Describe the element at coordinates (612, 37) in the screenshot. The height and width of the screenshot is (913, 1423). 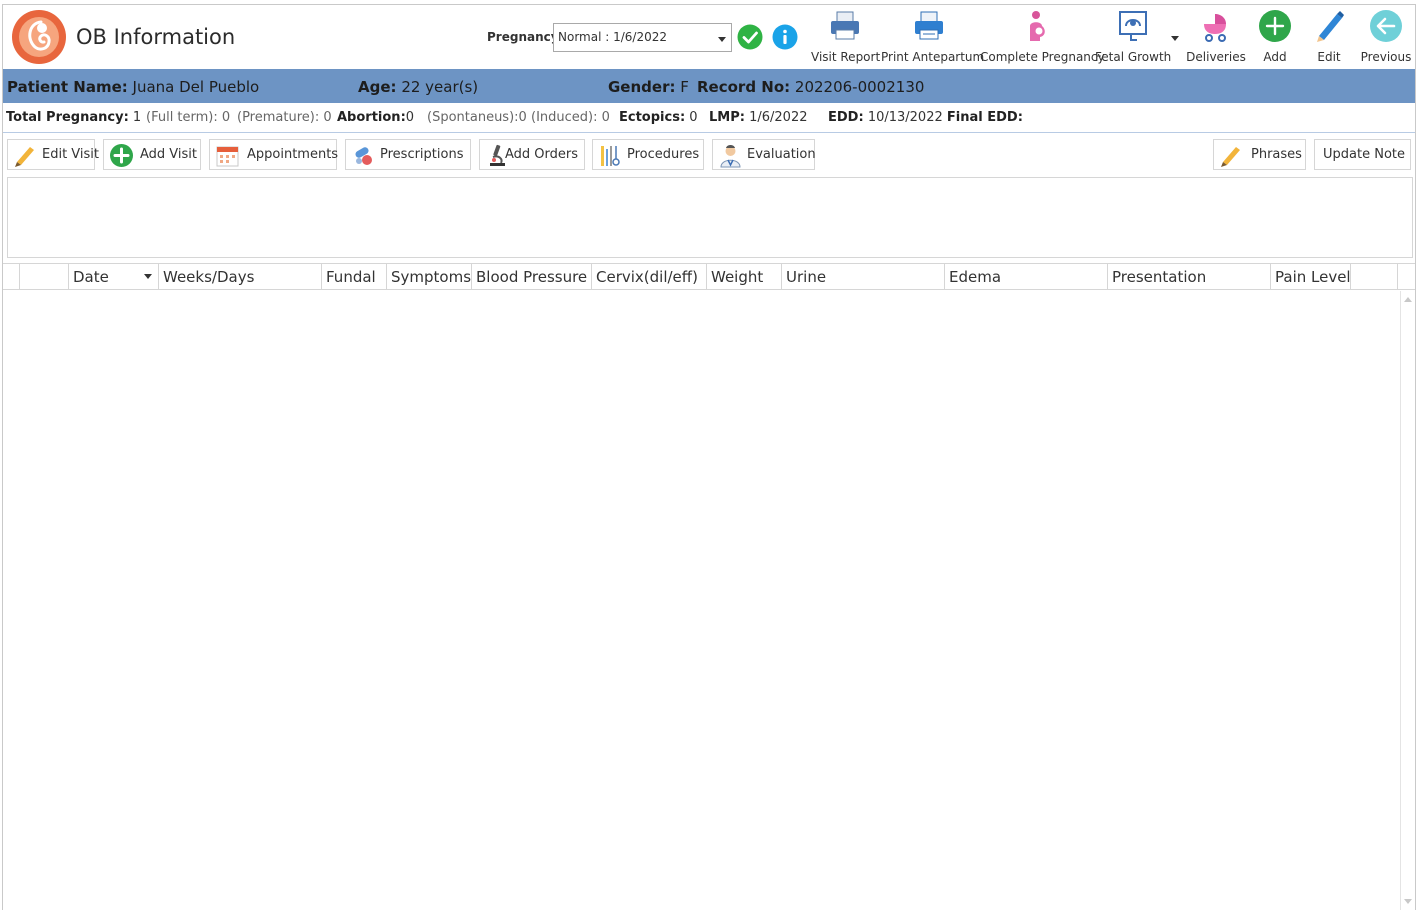
I see `pregnancy-selected-value: Normal : 1/6/2022` at that location.